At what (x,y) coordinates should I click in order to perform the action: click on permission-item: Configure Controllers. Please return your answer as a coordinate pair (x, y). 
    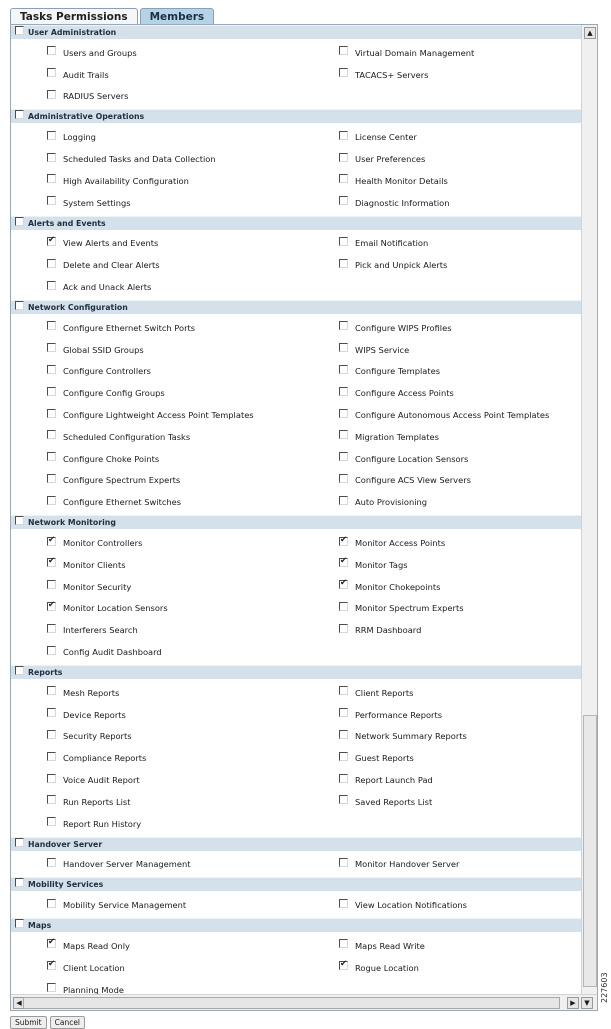
    Looking at the image, I should click on (99, 370).